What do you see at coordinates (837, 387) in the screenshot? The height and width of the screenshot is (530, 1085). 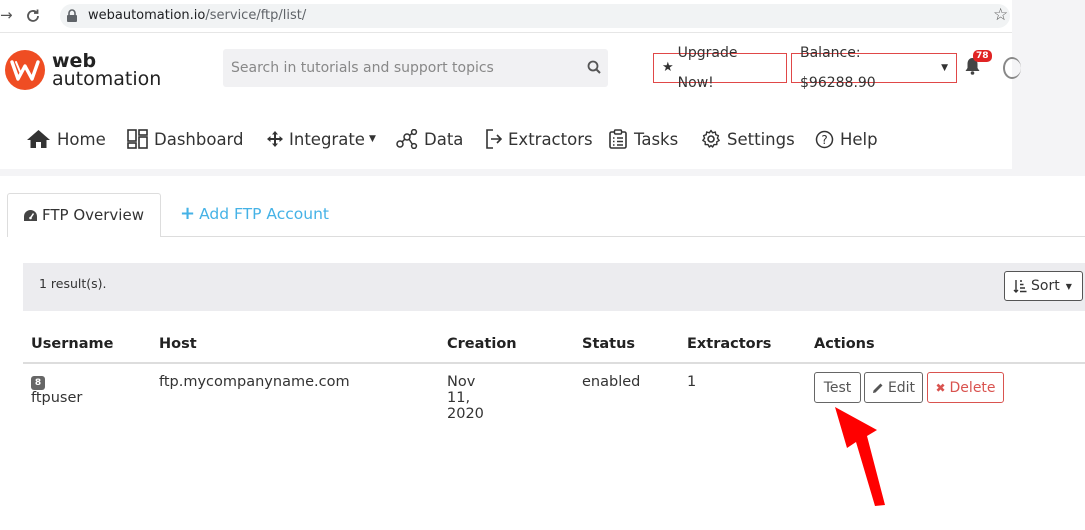 I see `test-button: Test` at bounding box center [837, 387].